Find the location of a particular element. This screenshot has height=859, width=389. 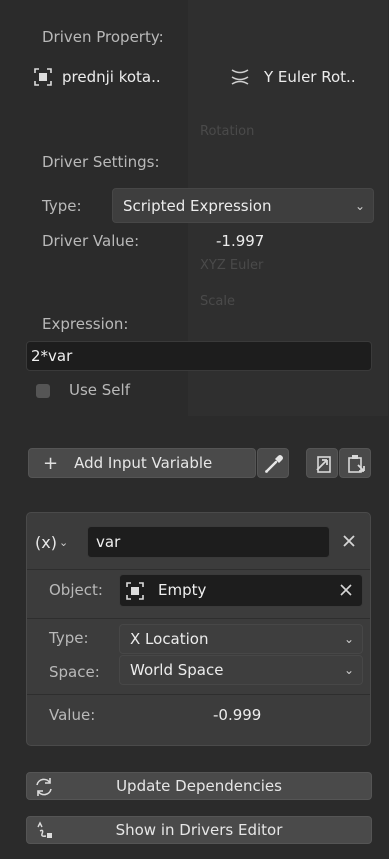

add-input-variable-button: + Add Input Variable is located at coordinates (142, 463).